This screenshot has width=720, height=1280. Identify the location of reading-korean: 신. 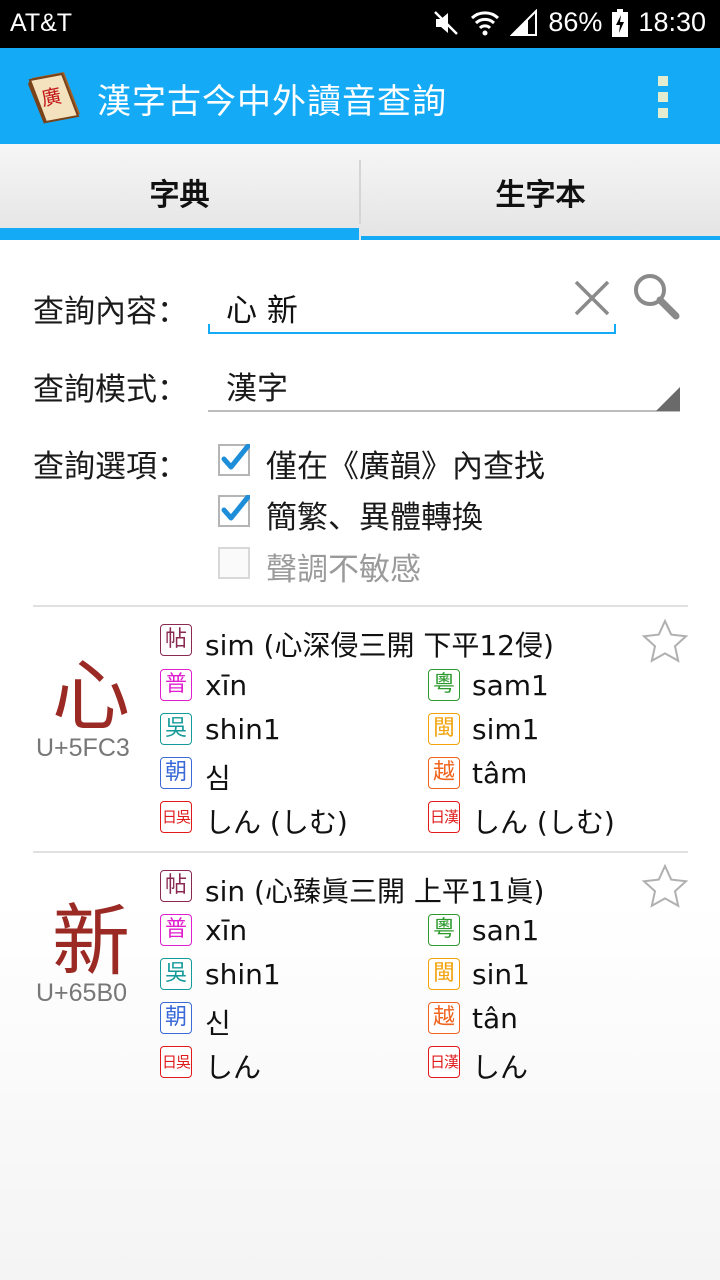
(218, 1023).